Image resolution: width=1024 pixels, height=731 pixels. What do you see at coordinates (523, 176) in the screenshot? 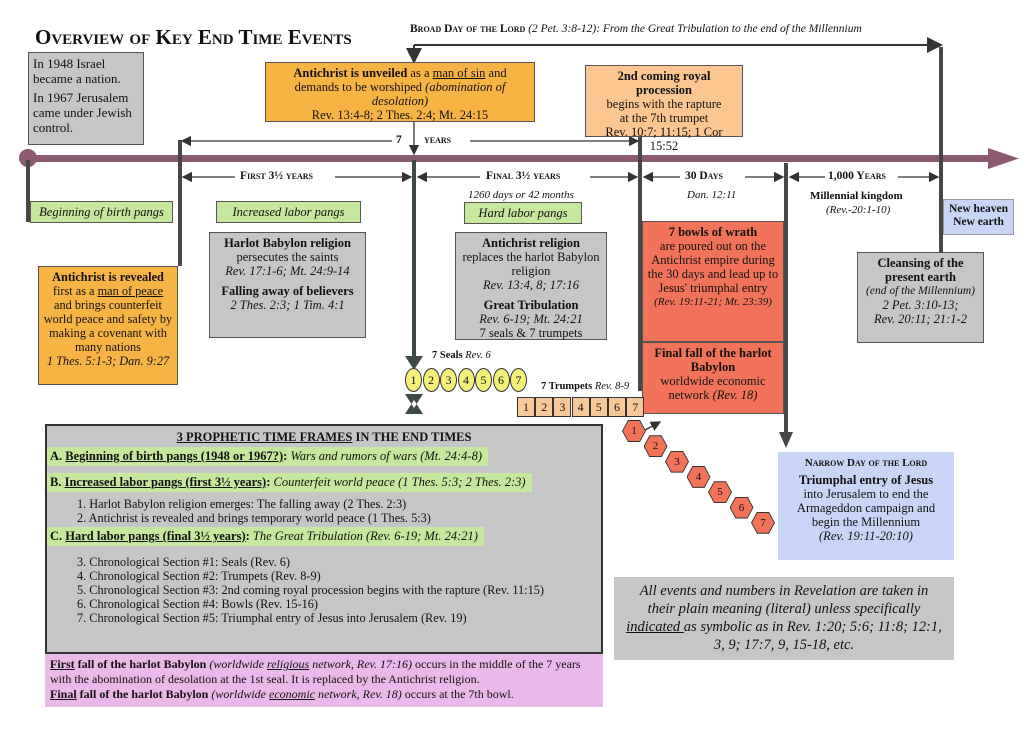
I see `span-final-half: Final 3½ years` at bounding box center [523, 176].